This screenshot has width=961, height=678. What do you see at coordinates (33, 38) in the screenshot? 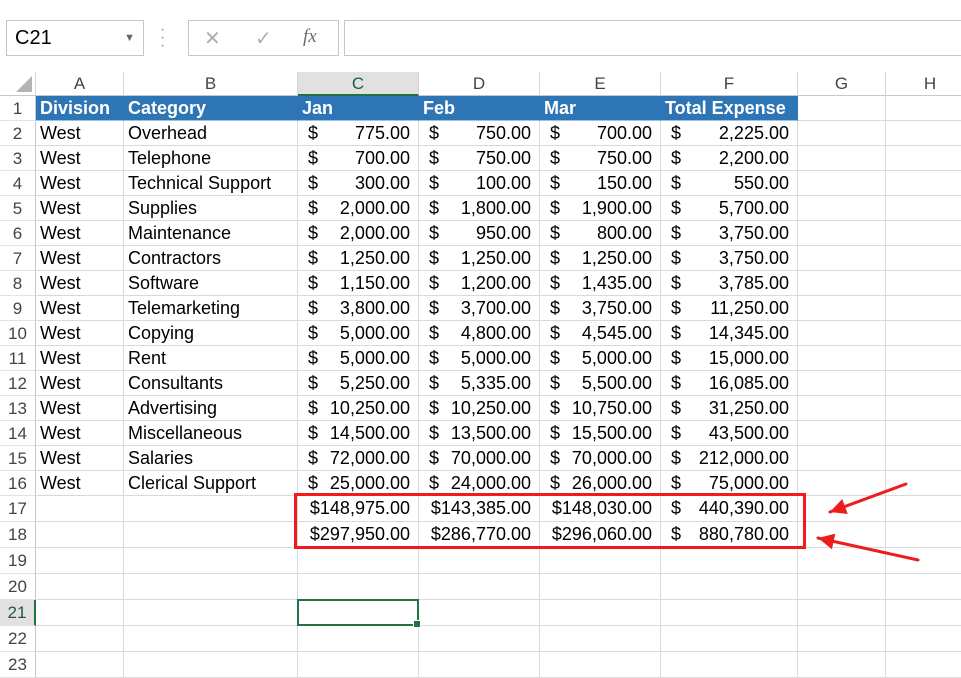
I see `name-box-value: C21` at bounding box center [33, 38].